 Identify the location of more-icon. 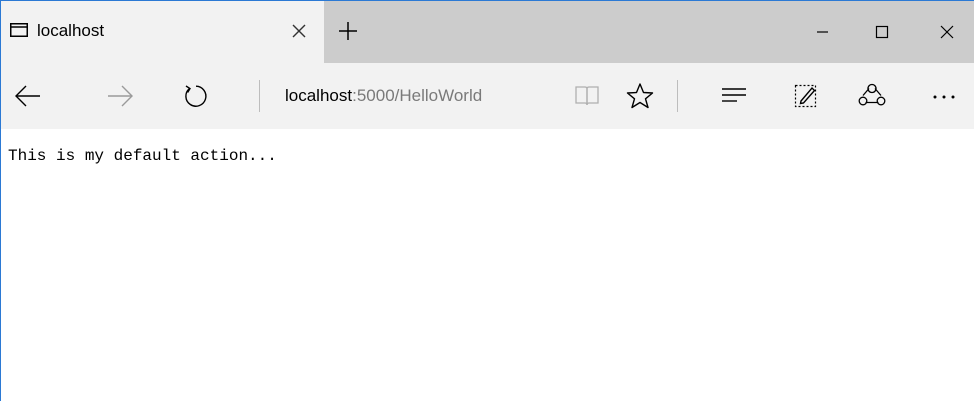
(944, 96).